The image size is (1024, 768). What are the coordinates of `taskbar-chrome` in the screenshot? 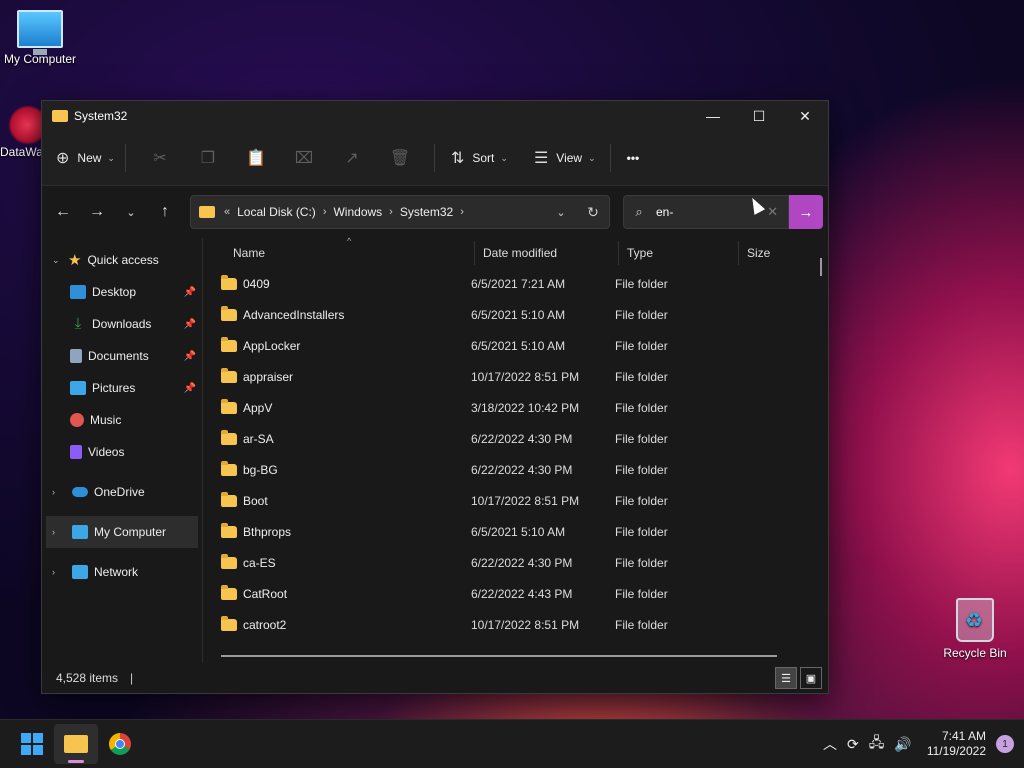 It's located at (120, 744).